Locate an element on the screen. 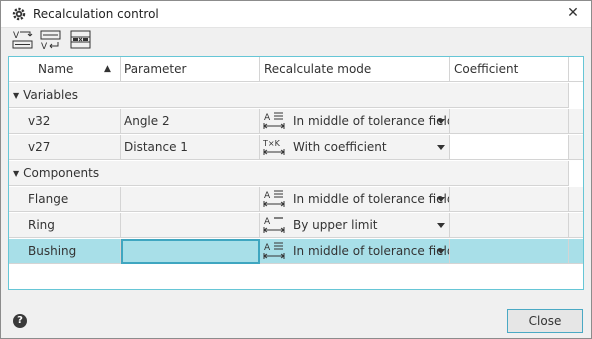  row-name: Flange is located at coordinates (65, 199).